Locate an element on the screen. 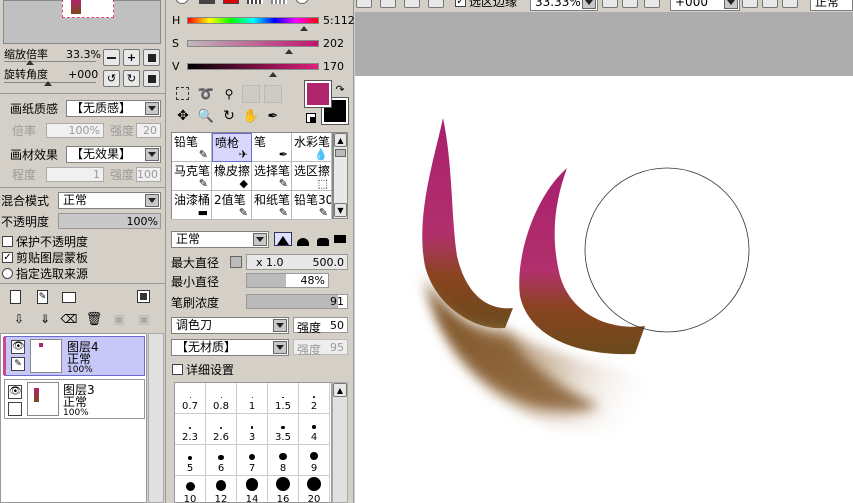 The image size is (853, 503). max-size-field: x 1.0 500.0 is located at coordinates (297, 262).